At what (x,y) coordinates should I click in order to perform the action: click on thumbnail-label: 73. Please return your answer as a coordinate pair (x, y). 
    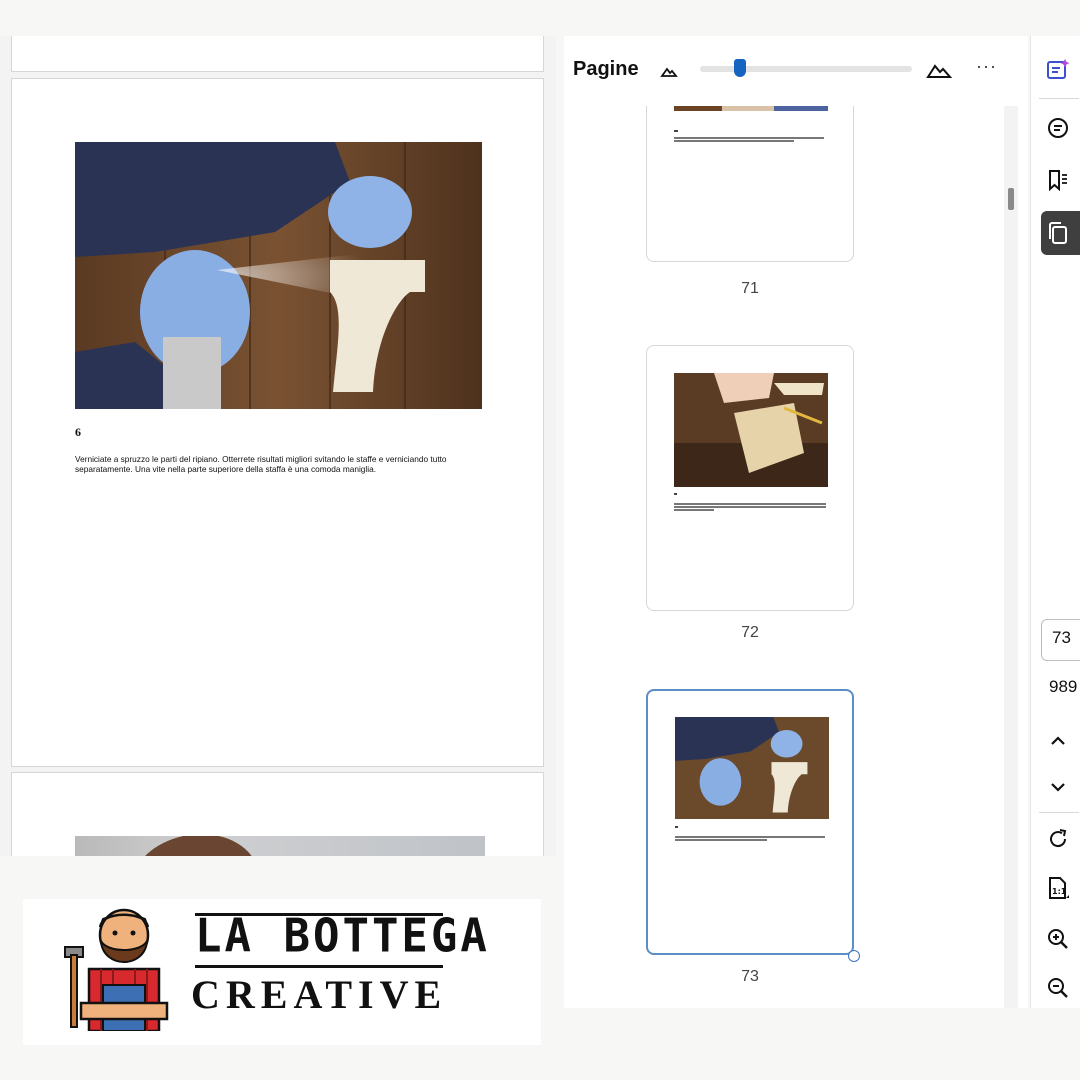
    Looking at the image, I should click on (750, 976).